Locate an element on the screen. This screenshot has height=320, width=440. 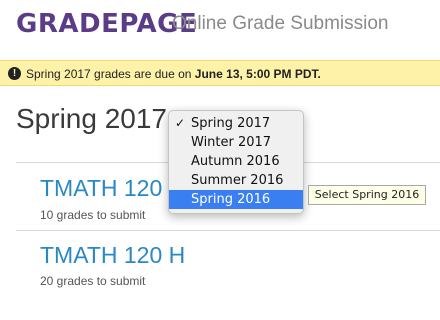
term-option-label: Winter 2017 is located at coordinates (231, 142).